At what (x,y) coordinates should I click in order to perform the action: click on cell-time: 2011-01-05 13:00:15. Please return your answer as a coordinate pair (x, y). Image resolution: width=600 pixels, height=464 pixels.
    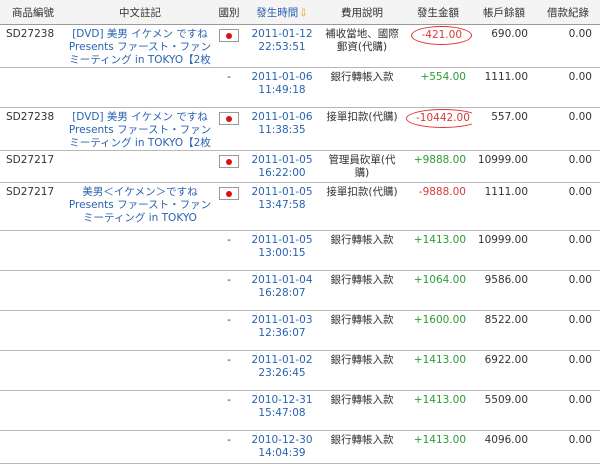
    Looking at the image, I should click on (282, 250).